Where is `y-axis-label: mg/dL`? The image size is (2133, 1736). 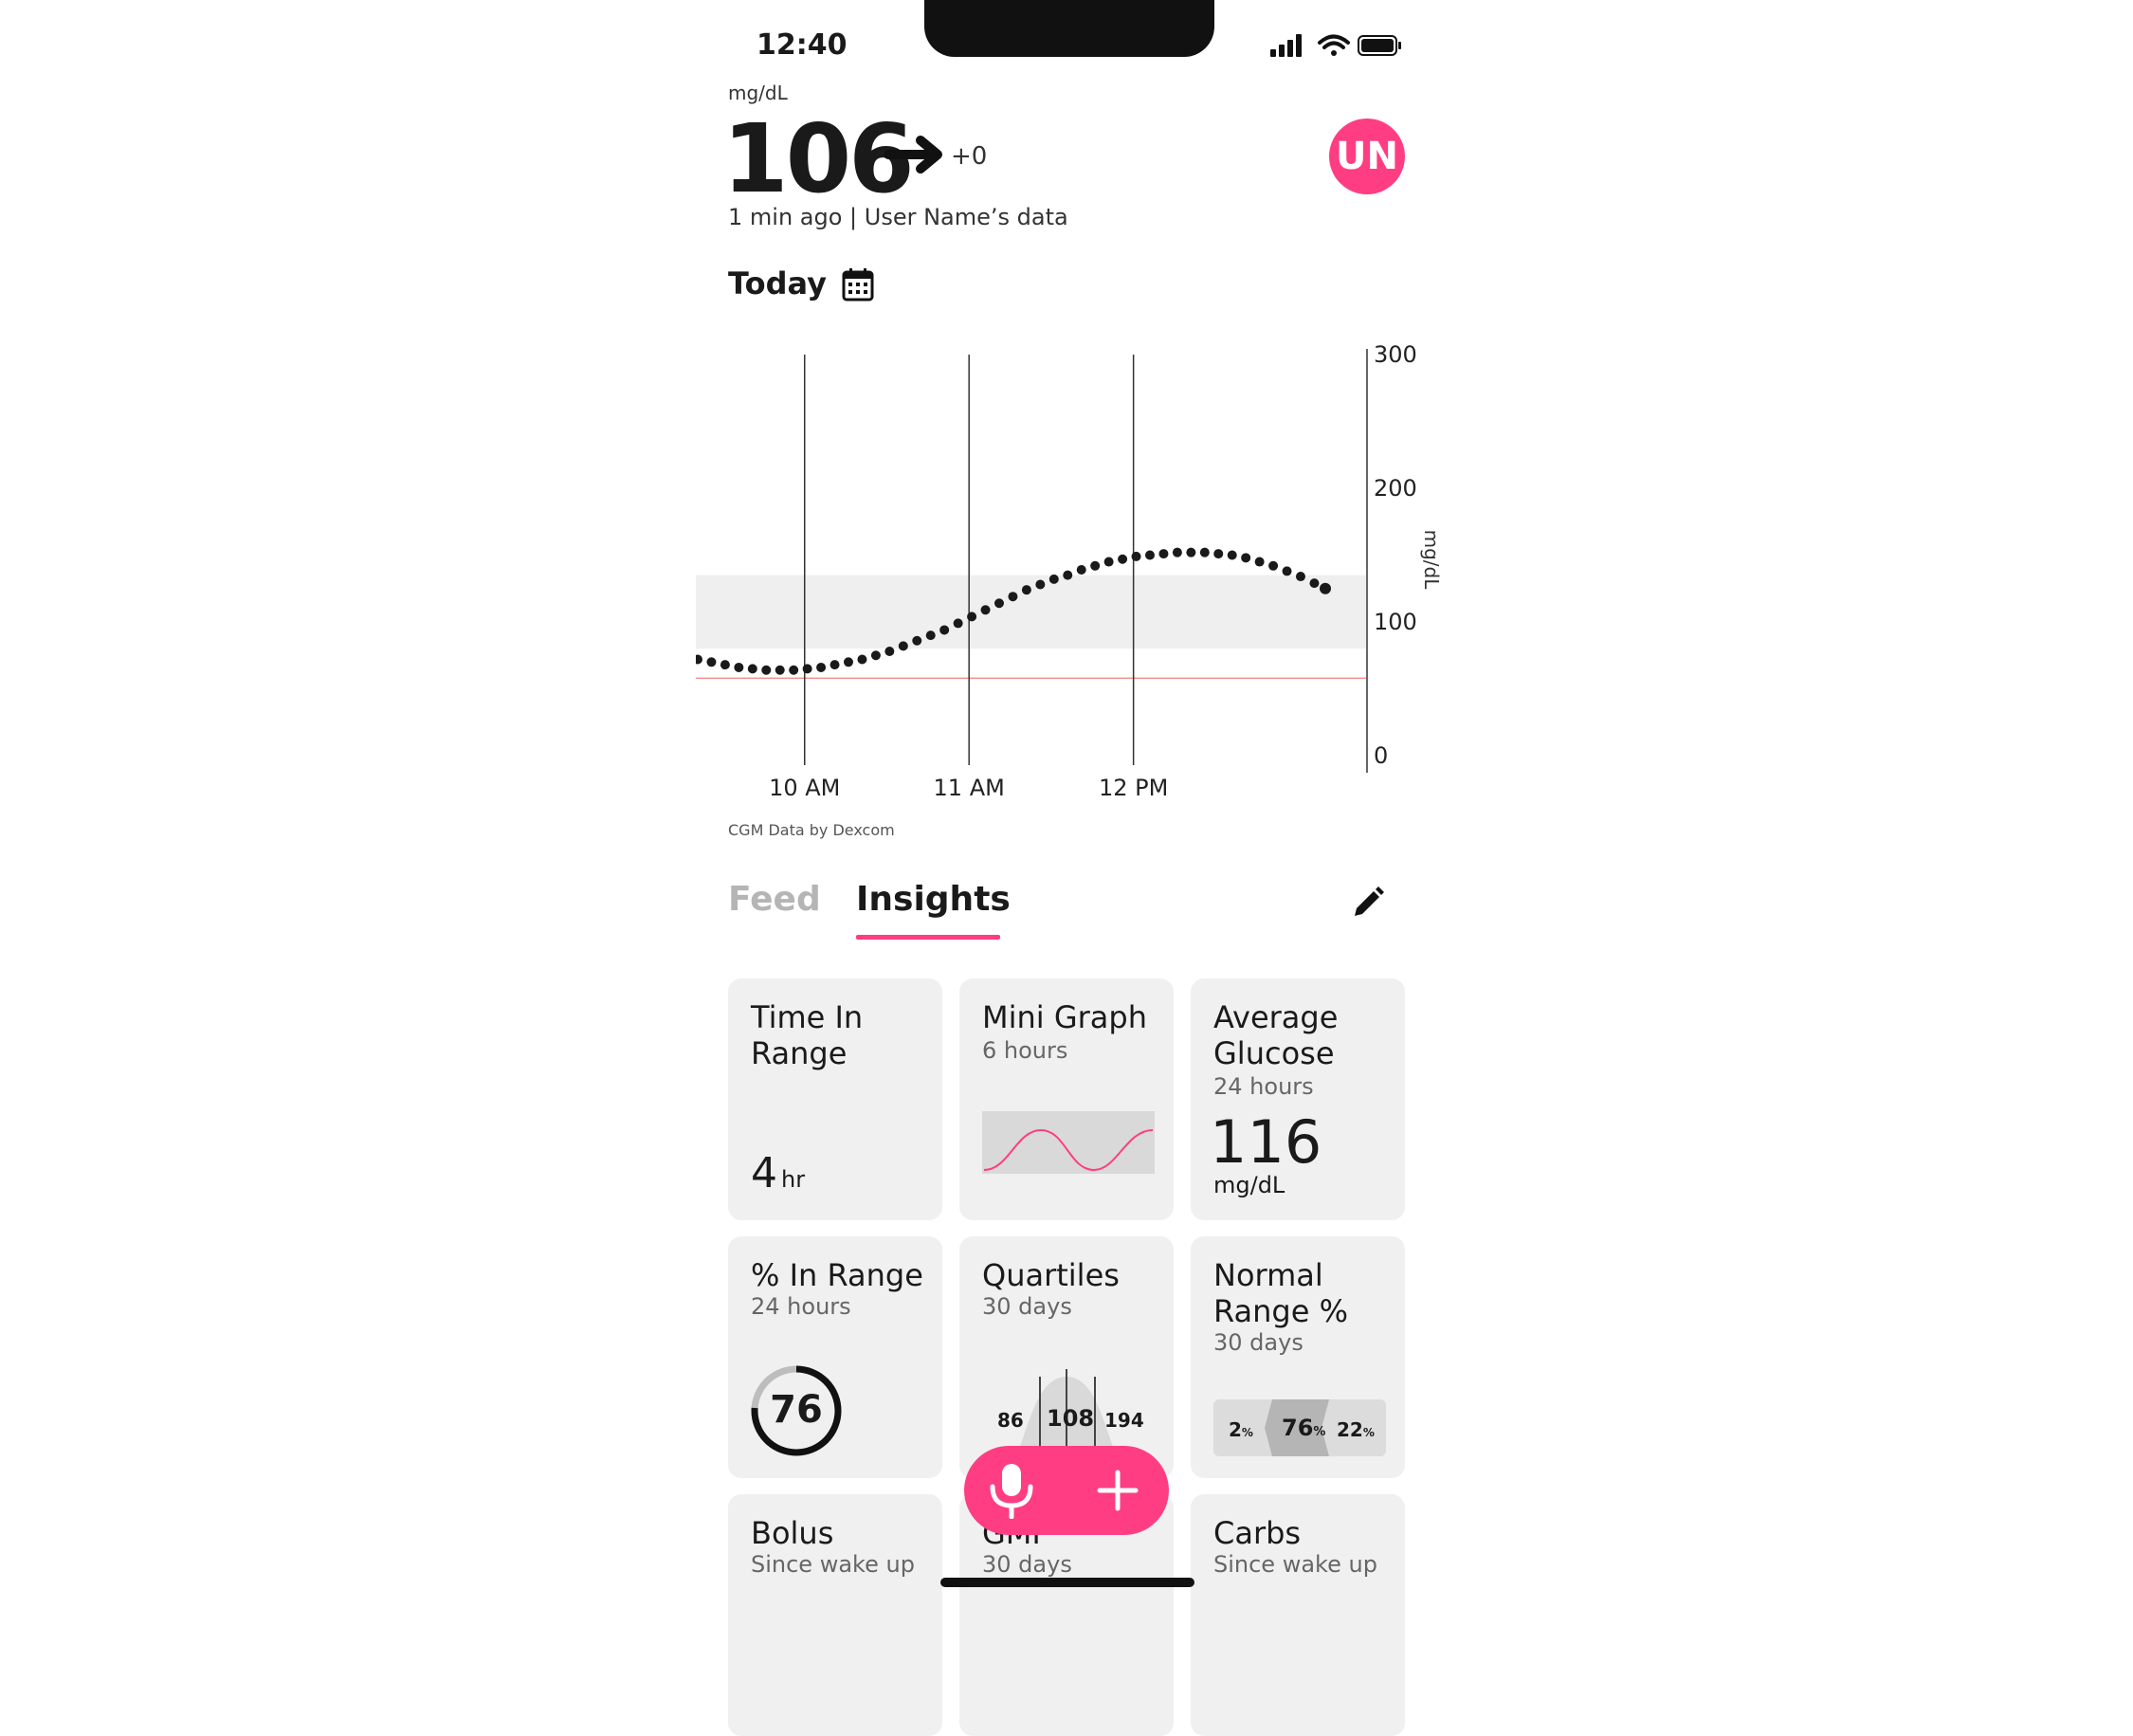
y-axis-label: mg/dL is located at coordinates (1431, 560).